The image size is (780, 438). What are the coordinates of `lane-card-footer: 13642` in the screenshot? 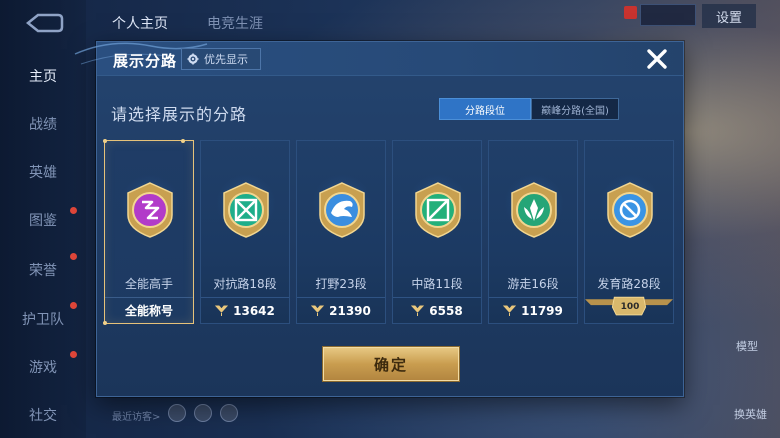 It's located at (245, 310).